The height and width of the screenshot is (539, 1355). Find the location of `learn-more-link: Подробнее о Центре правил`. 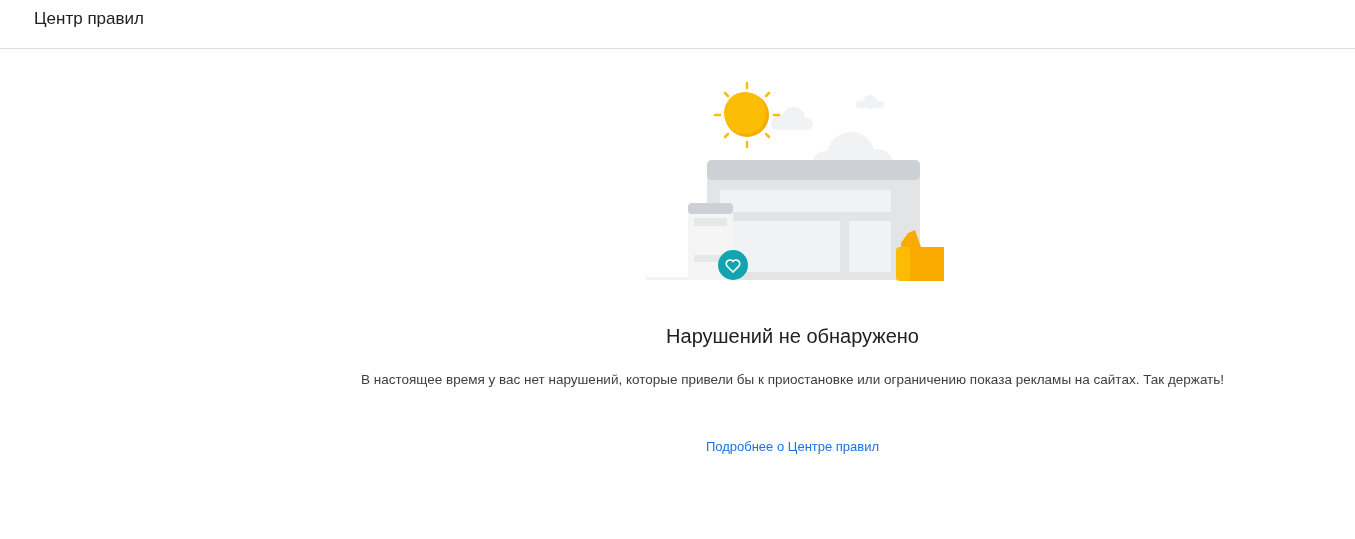

learn-more-link: Подробнее о Центре правил is located at coordinates (792, 446).